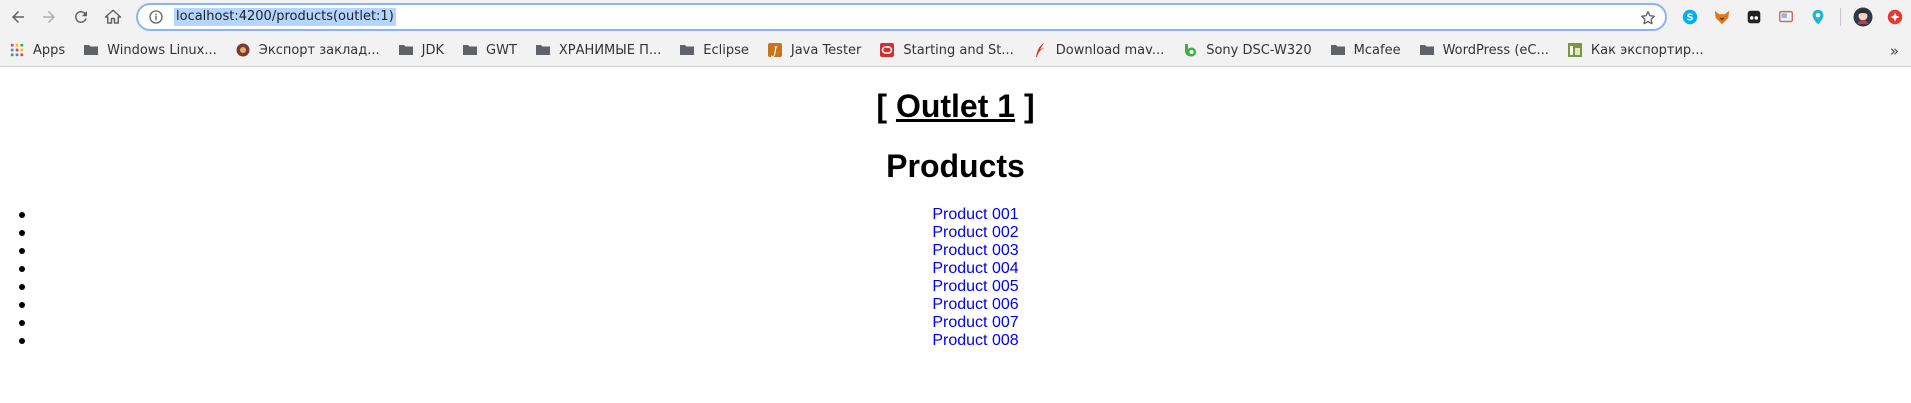 This screenshot has width=1911, height=403. What do you see at coordinates (1722, 17) in the screenshot?
I see `fox-icon` at bounding box center [1722, 17].